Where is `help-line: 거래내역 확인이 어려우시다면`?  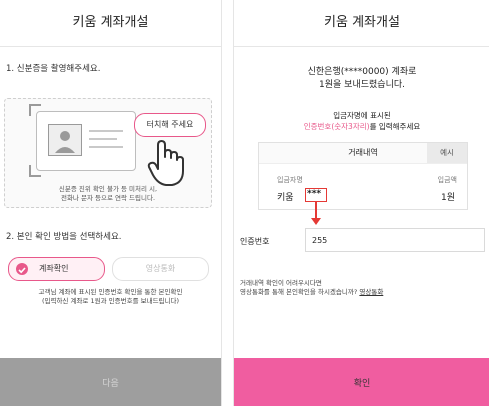 help-line: 거래내역 확인이 어려우시다면 is located at coordinates (281, 283).